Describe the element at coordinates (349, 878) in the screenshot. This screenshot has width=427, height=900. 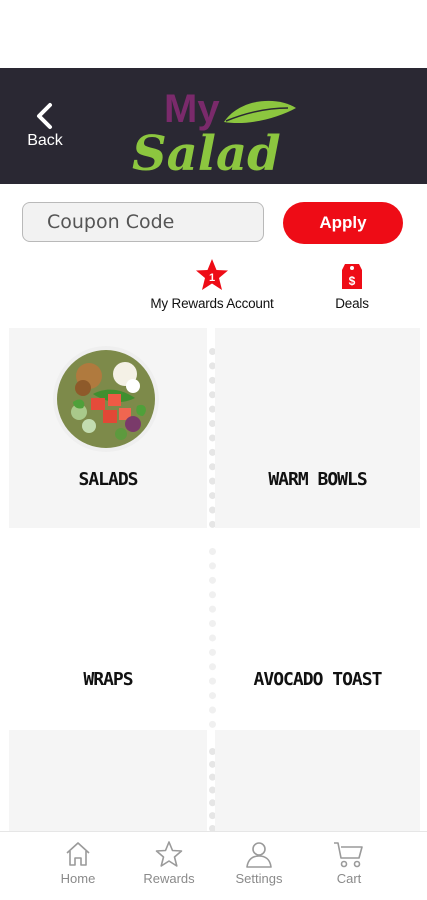
I see `nav-cart-label: Cart` at that location.